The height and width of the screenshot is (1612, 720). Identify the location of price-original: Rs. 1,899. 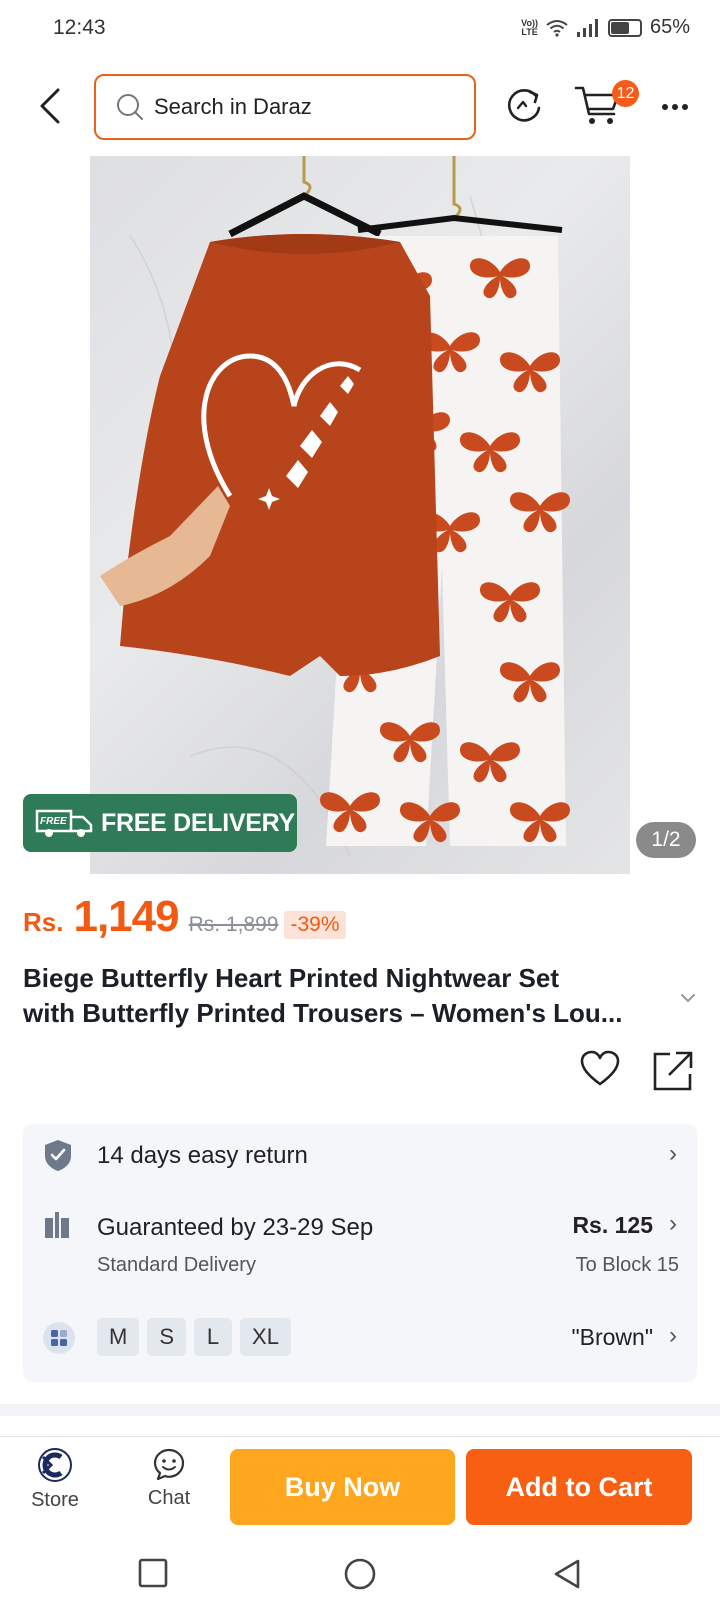
(233, 924).